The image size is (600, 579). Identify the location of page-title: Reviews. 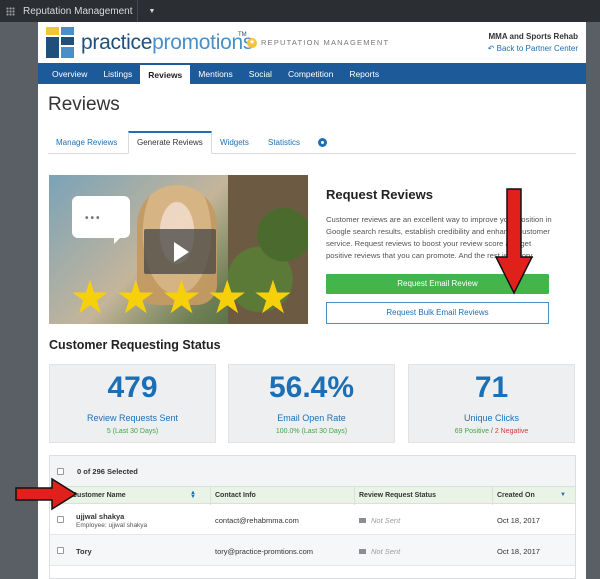
(84, 104).